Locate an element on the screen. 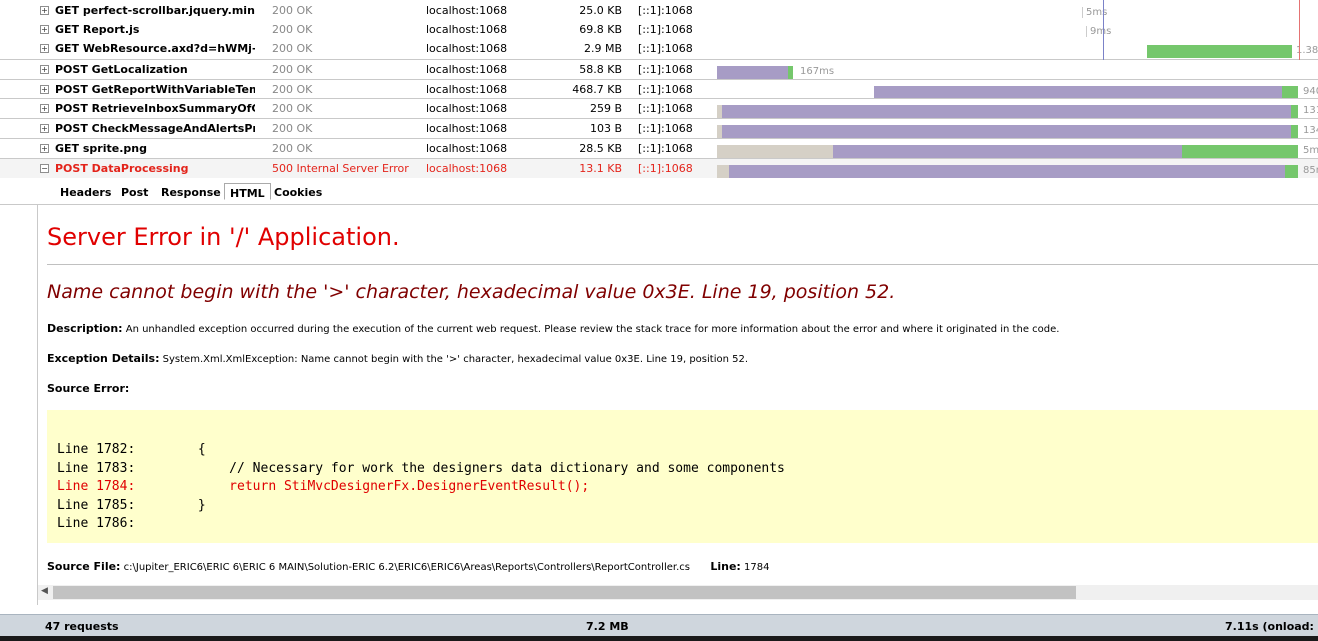  request-url: POST DataProcessing is located at coordinates (122, 168).